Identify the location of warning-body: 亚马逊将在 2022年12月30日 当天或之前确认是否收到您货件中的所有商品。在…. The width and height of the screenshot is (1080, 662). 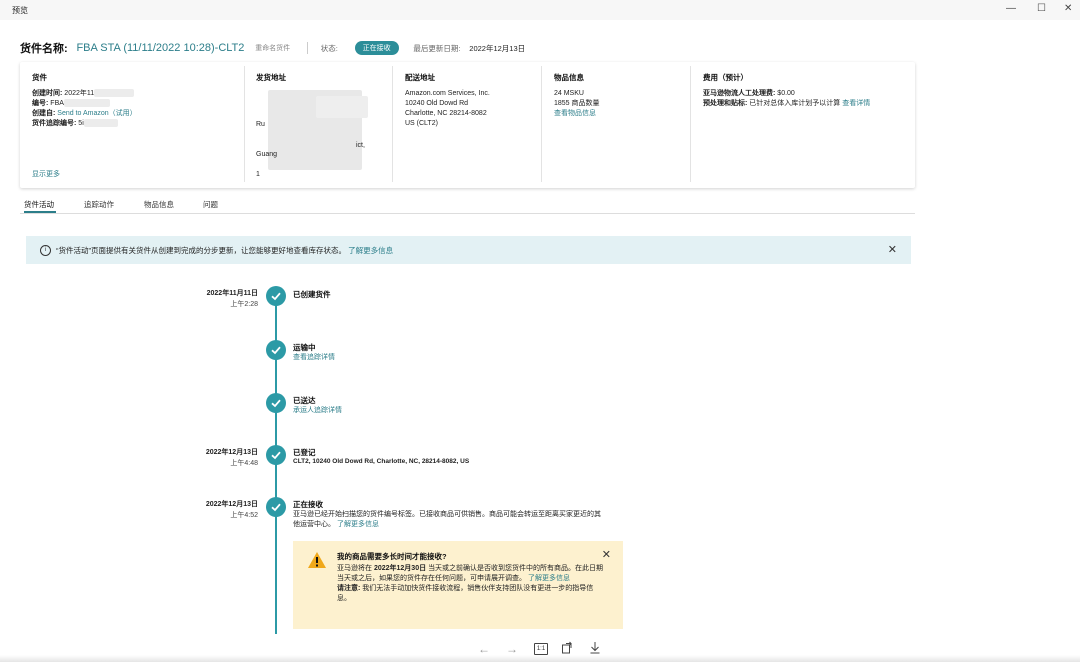
(472, 584).